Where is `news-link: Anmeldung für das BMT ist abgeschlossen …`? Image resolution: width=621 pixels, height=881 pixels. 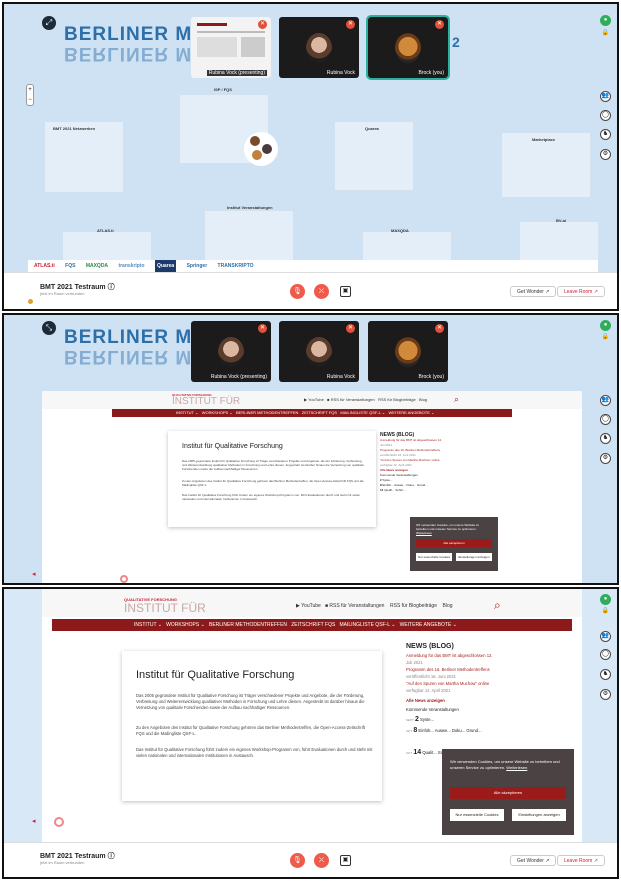
news-link: Anmeldung für das BMT ist abgeschlossen … is located at coordinates (476, 655).